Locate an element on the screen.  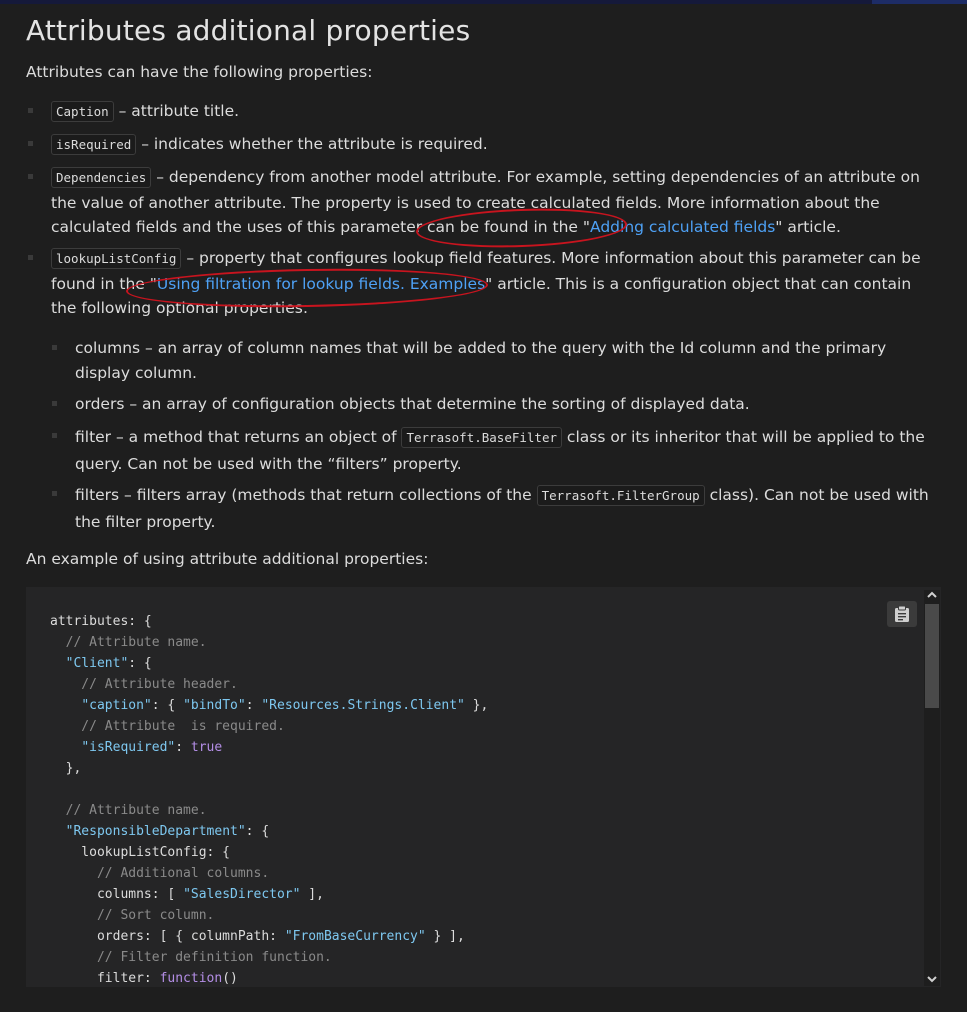
code-line: "isRequired": true is located at coordinates (152, 747).